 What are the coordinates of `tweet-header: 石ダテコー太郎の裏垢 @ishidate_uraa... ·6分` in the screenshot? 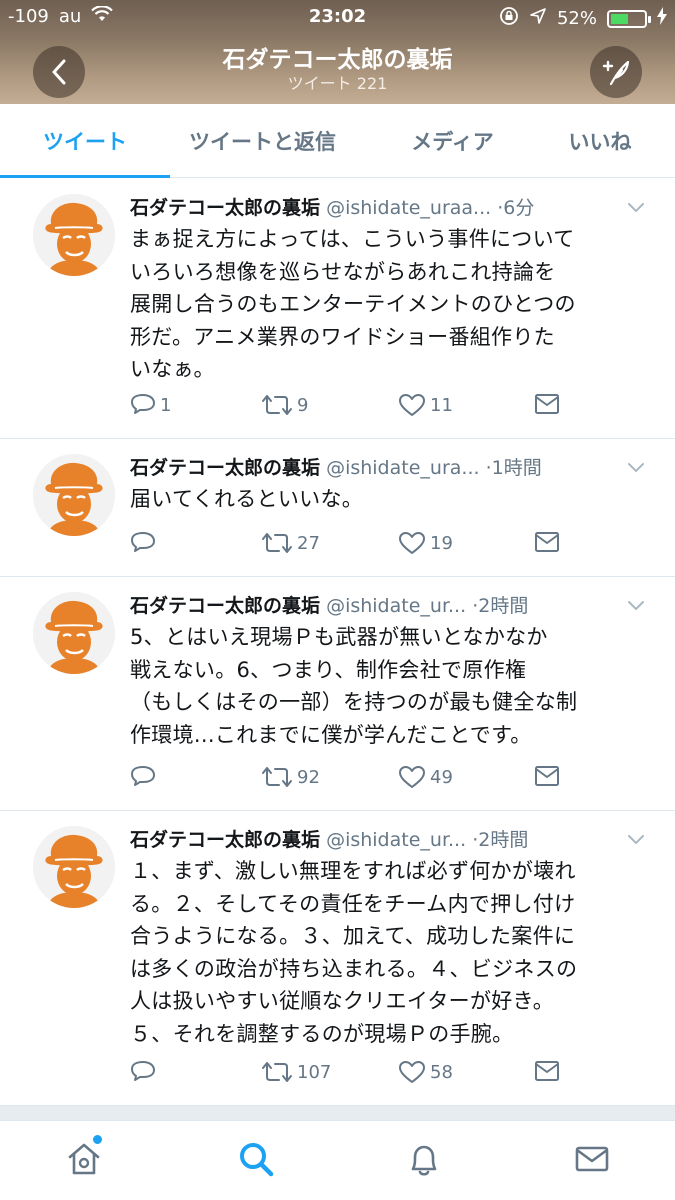 It's located at (387, 208).